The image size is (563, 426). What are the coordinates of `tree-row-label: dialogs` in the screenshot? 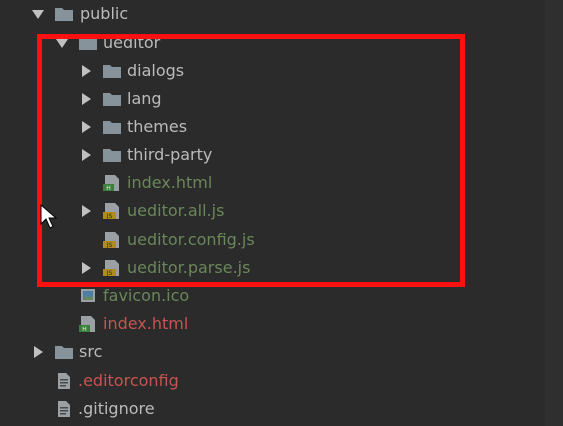 It's located at (156, 70).